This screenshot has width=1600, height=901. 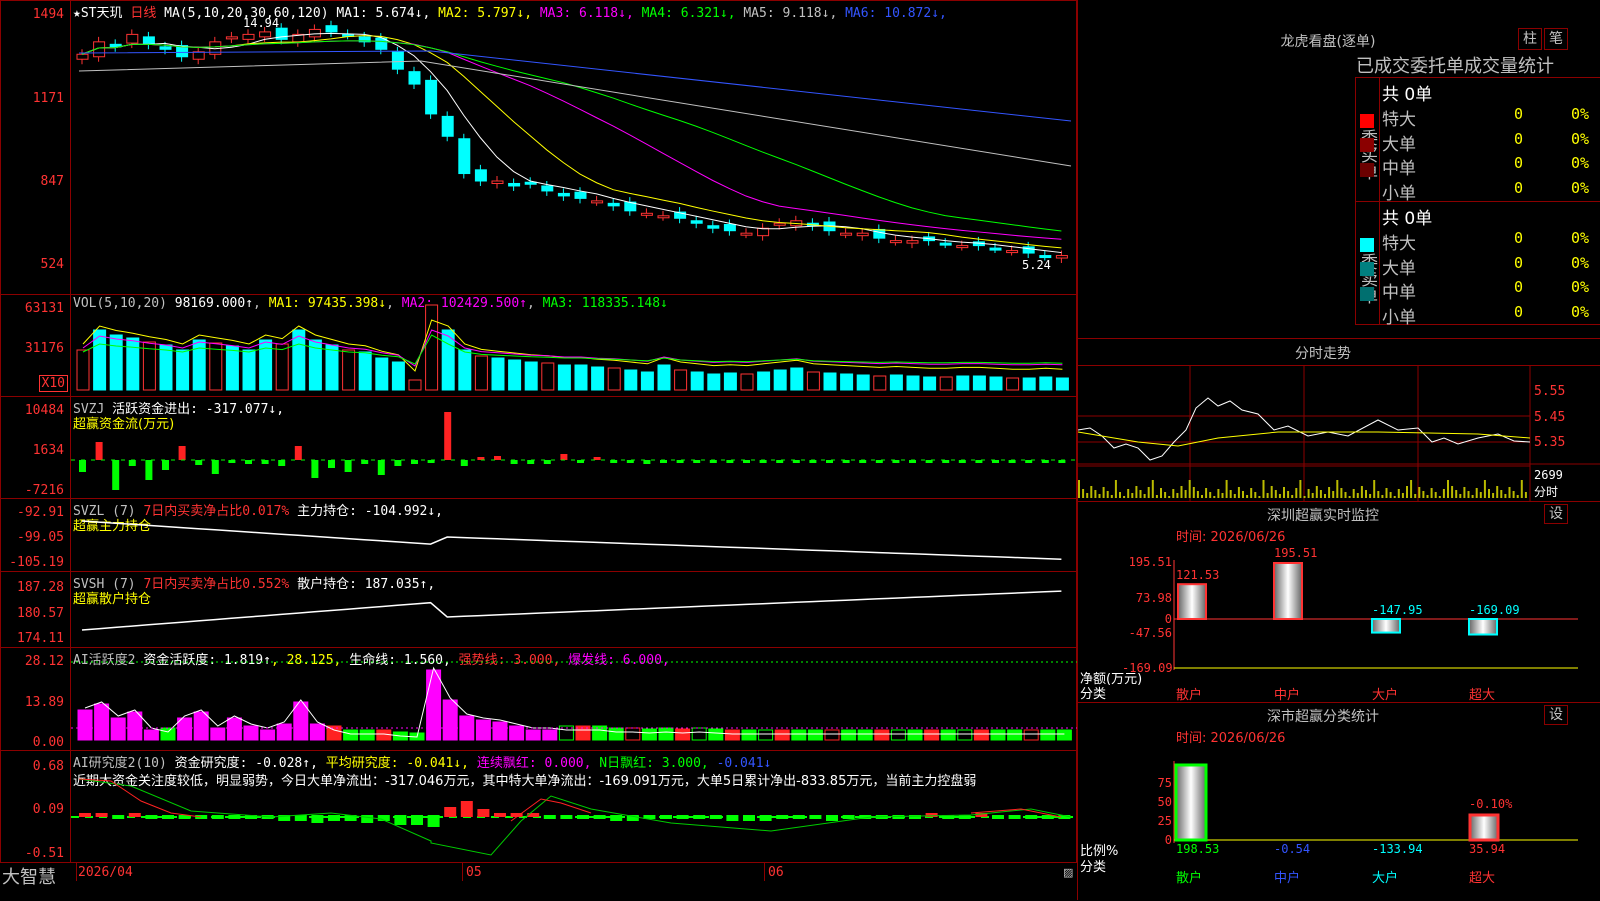 I want to click on bar-value: -147.95, so click(x=1397, y=610).